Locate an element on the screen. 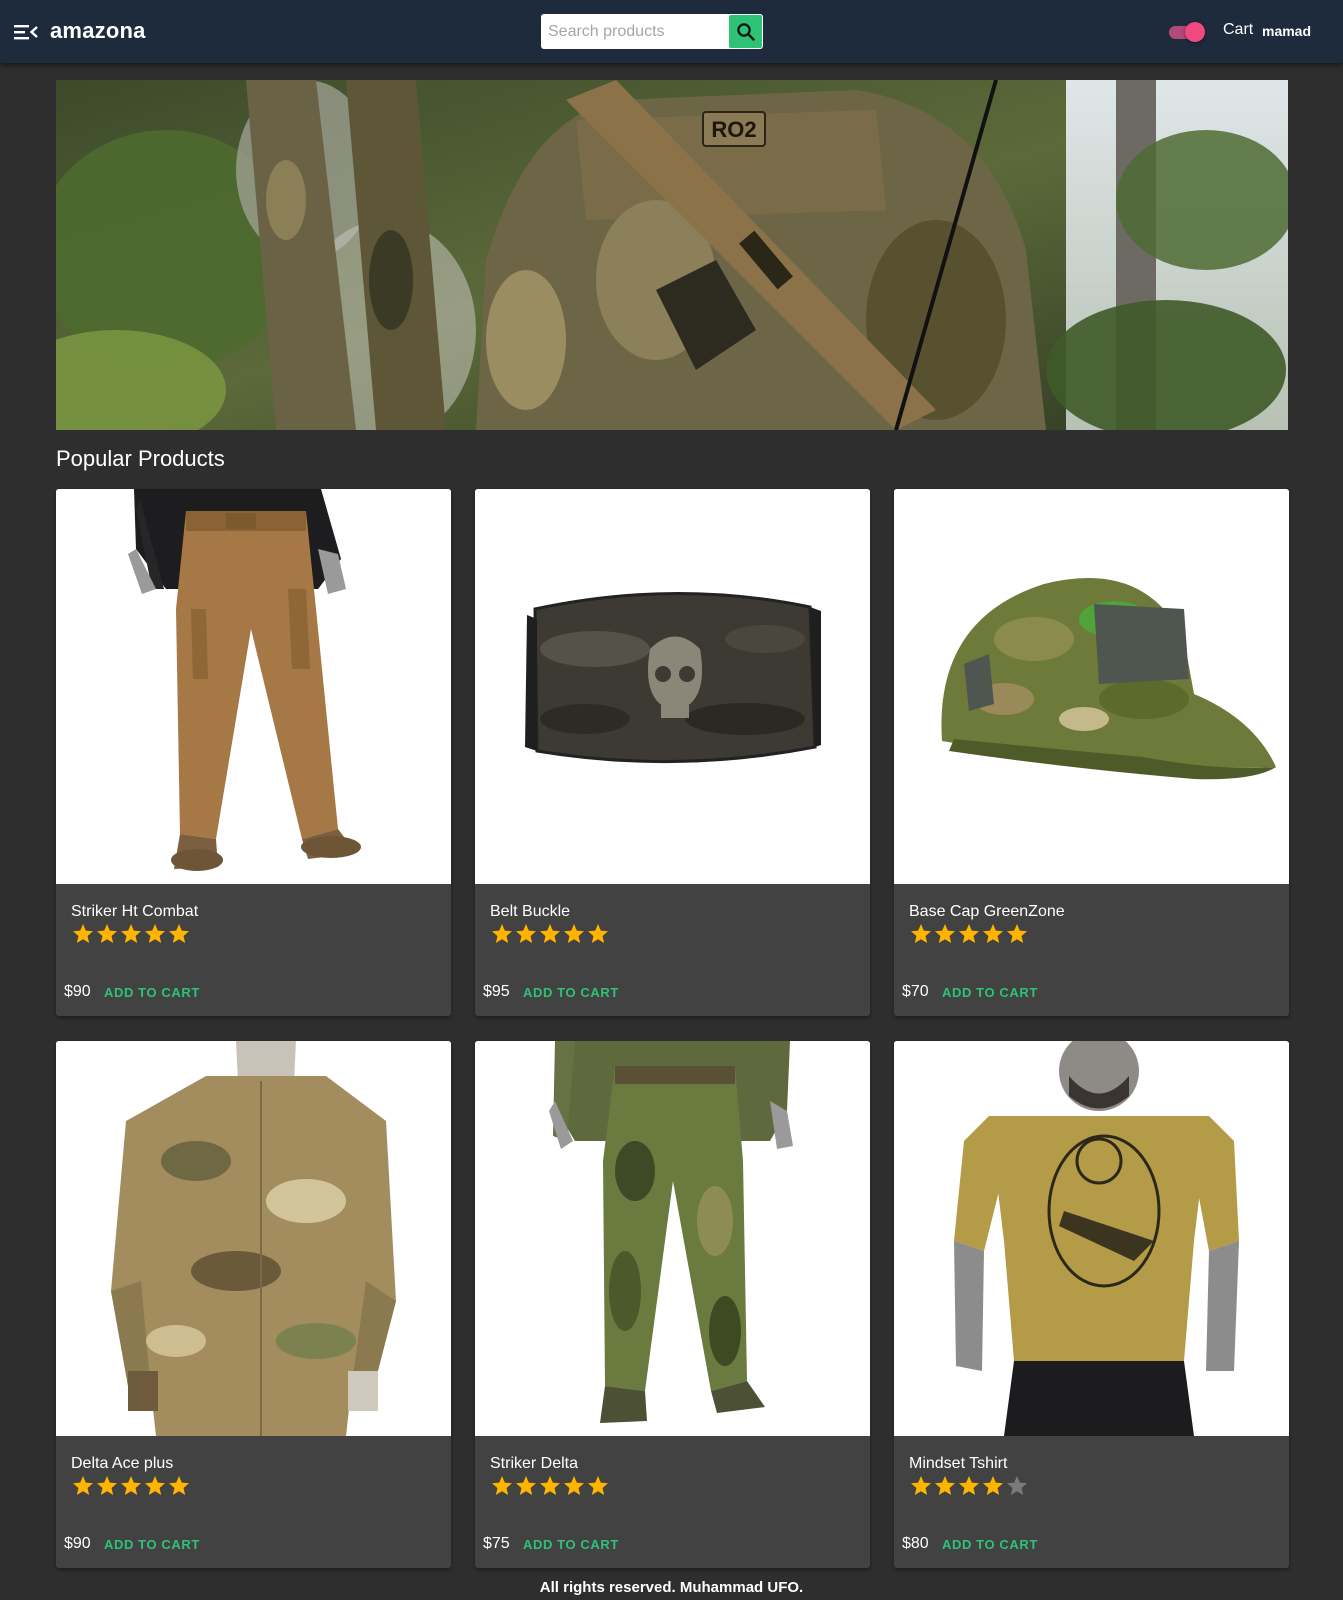 The image size is (1343, 1600). cart-link: Cart is located at coordinates (1238, 30).